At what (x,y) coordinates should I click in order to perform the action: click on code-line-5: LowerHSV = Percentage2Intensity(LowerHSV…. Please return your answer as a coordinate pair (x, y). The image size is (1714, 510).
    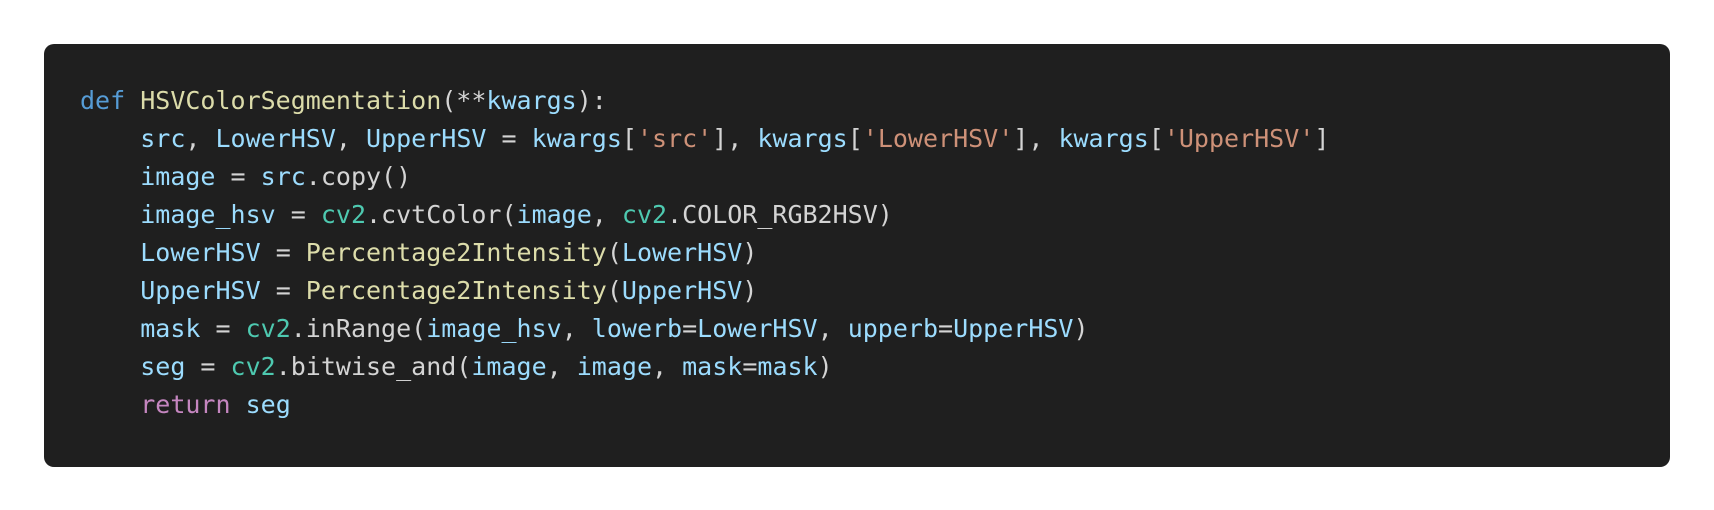
    Looking at the image, I should click on (875, 253).